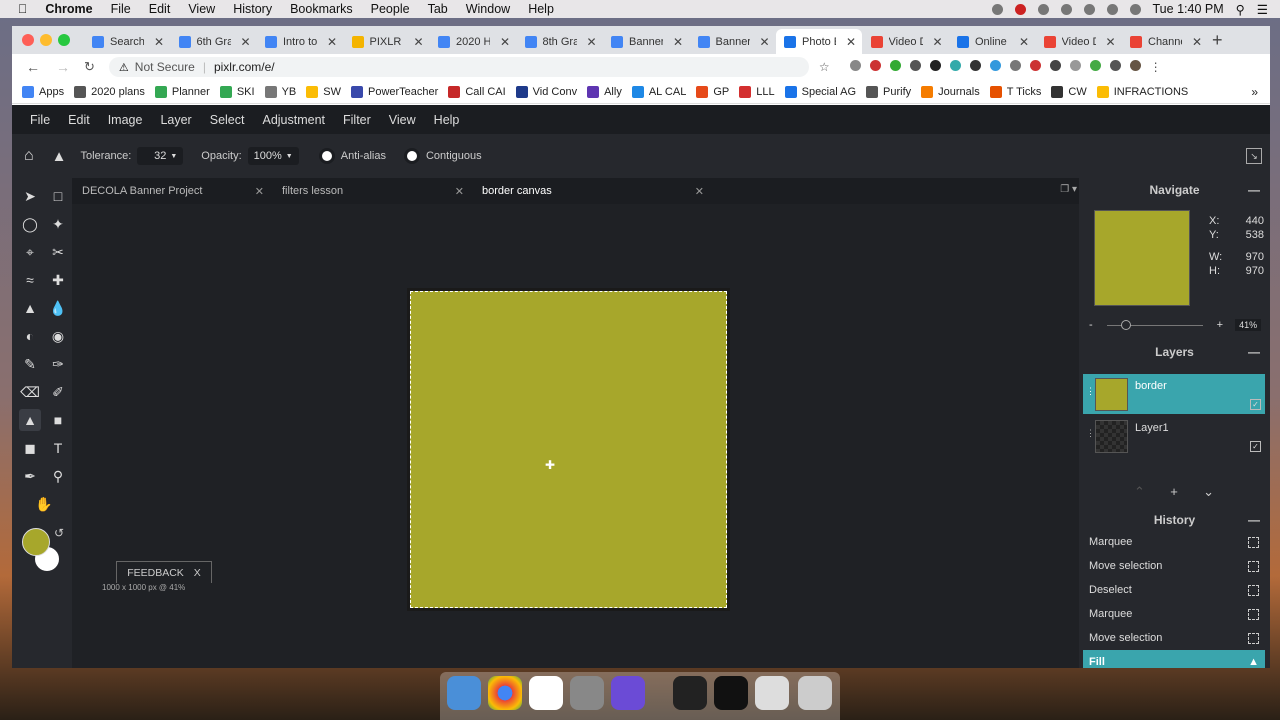 The height and width of the screenshot is (720, 1280). What do you see at coordinates (30, 308) in the screenshot?
I see `clone-stamp-icon: ▲` at bounding box center [30, 308].